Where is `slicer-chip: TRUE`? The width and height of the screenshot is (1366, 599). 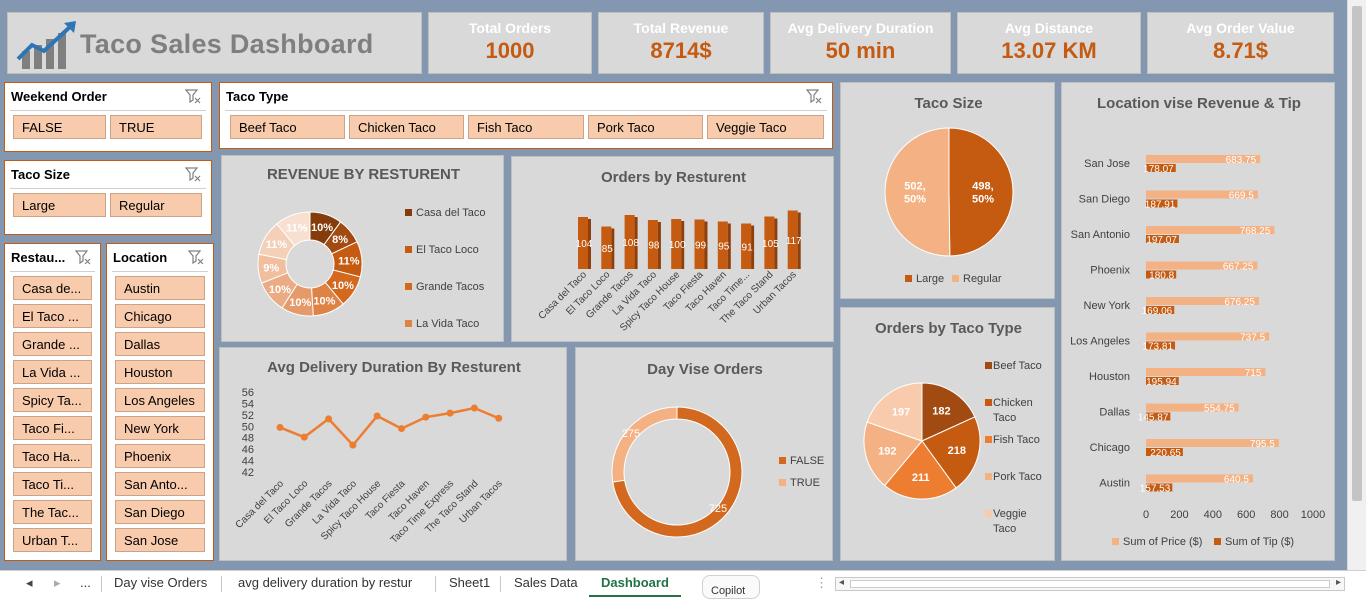 slicer-chip: TRUE is located at coordinates (156, 127).